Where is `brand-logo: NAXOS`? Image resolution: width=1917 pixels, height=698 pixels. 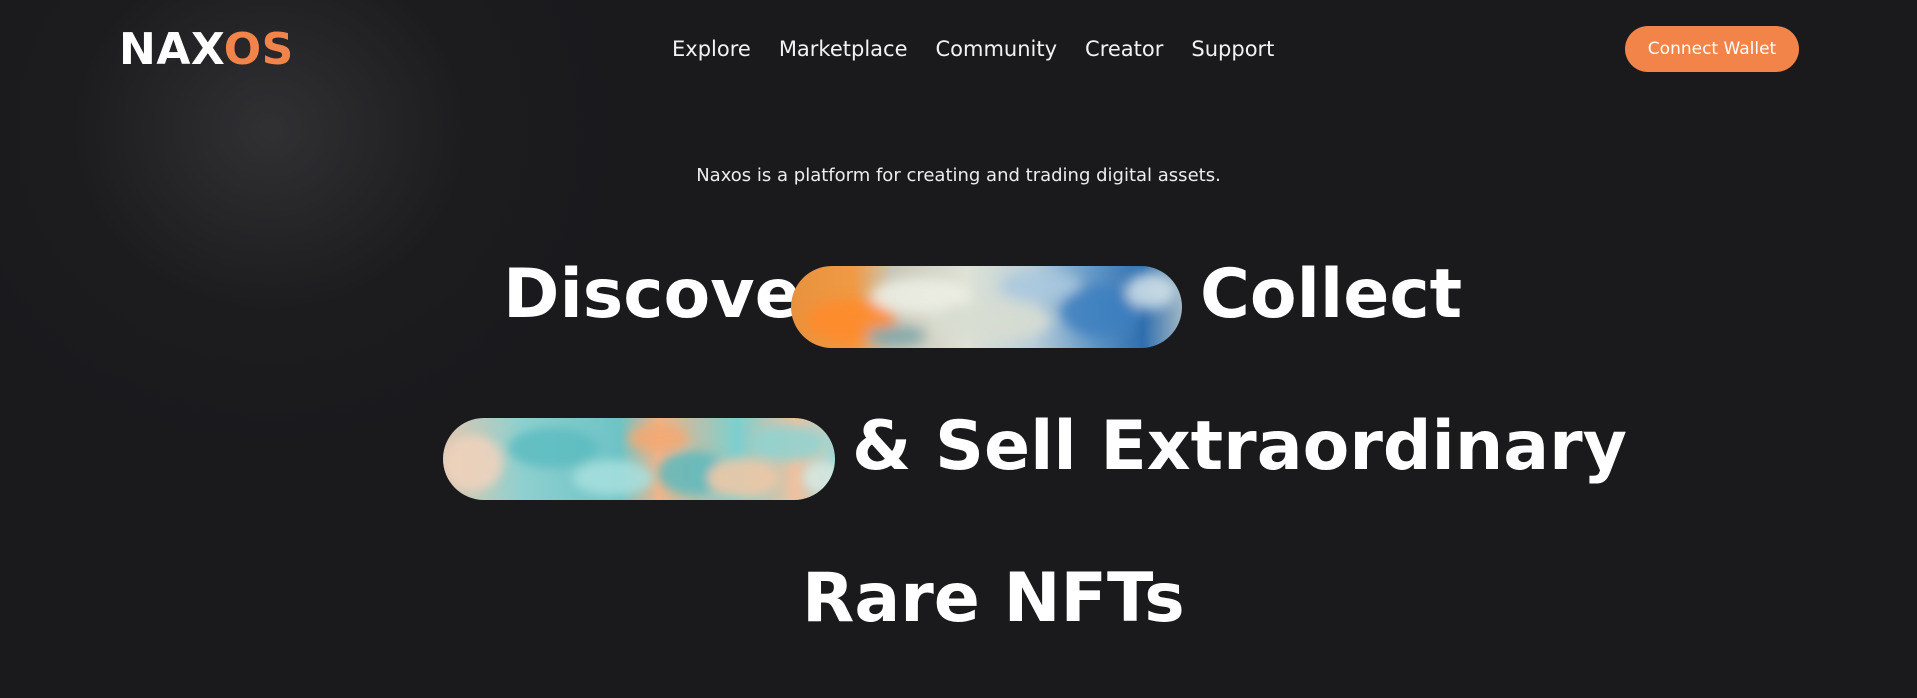
brand-logo: NAXOS is located at coordinates (206, 50).